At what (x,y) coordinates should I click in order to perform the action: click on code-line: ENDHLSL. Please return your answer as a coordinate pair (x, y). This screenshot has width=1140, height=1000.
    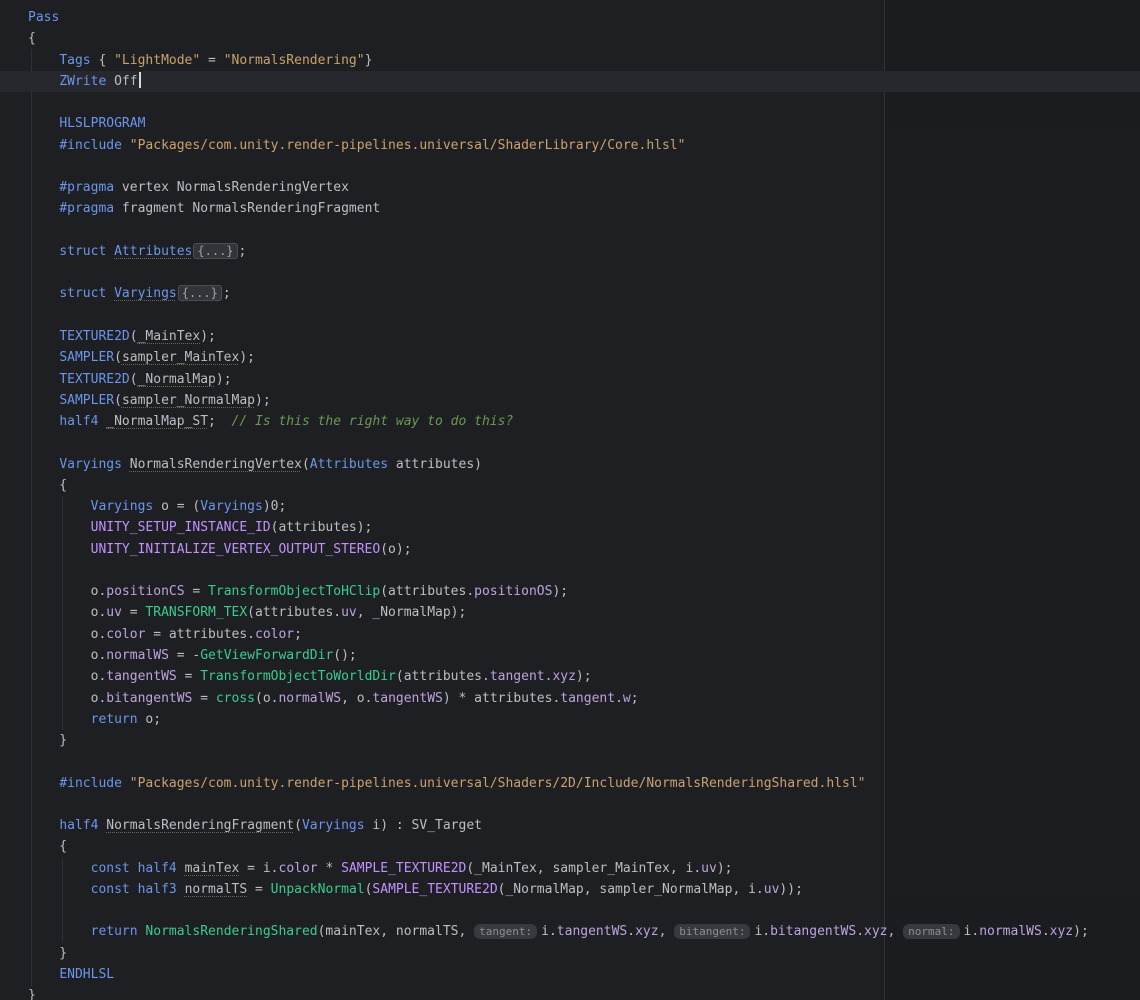
    Looking at the image, I should click on (570, 974).